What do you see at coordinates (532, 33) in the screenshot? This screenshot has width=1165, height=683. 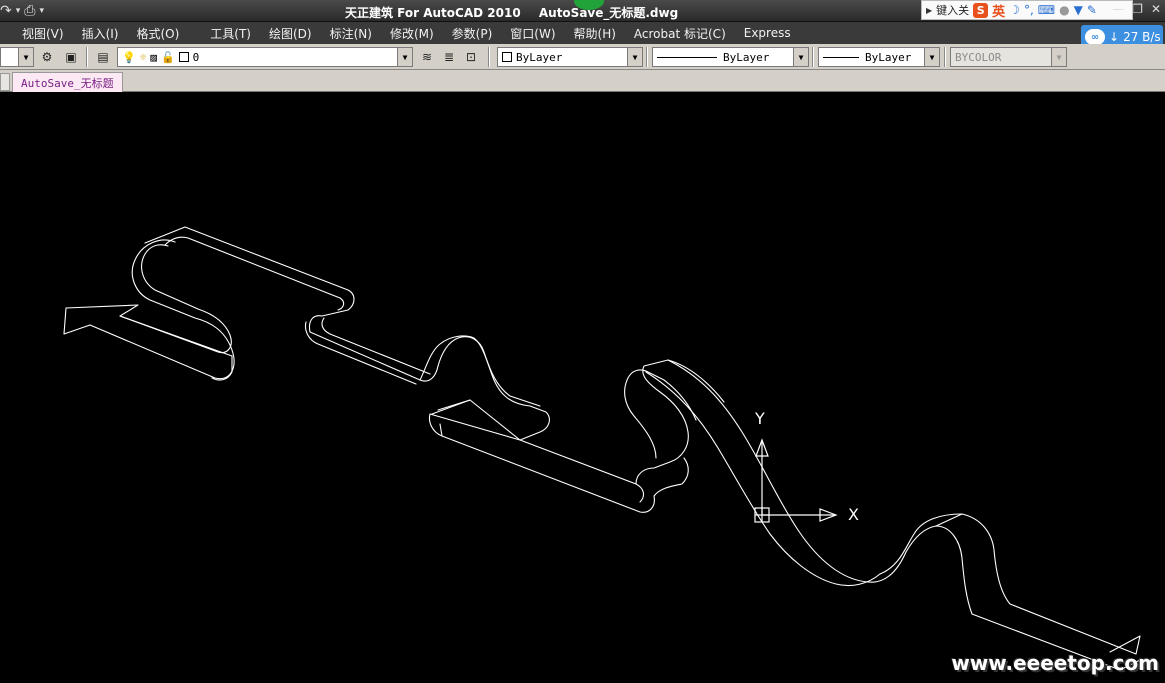 I see `menu-item-window: 窗口(W)` at bounding box center [532, 33].